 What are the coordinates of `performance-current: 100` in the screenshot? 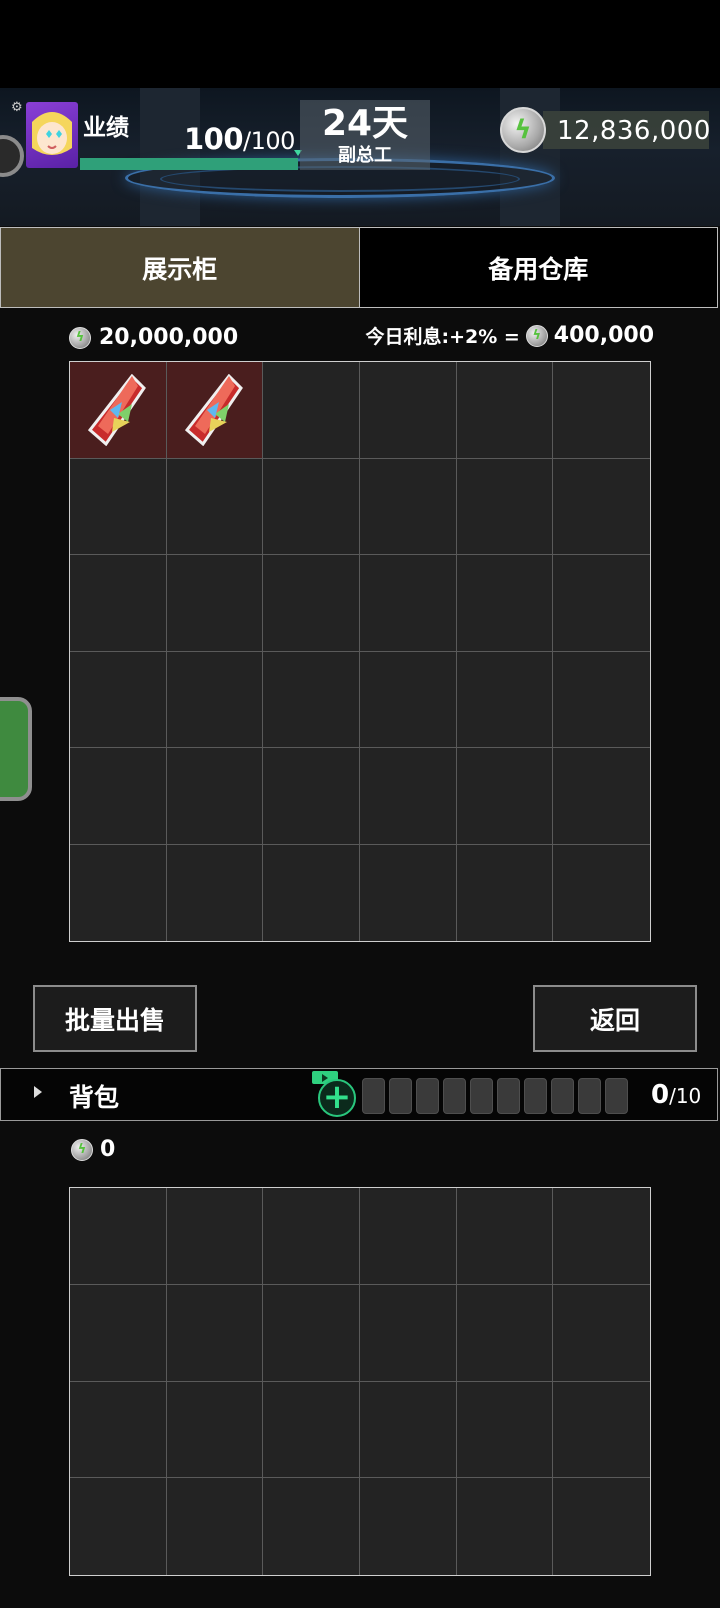 It's located at (214, 139).